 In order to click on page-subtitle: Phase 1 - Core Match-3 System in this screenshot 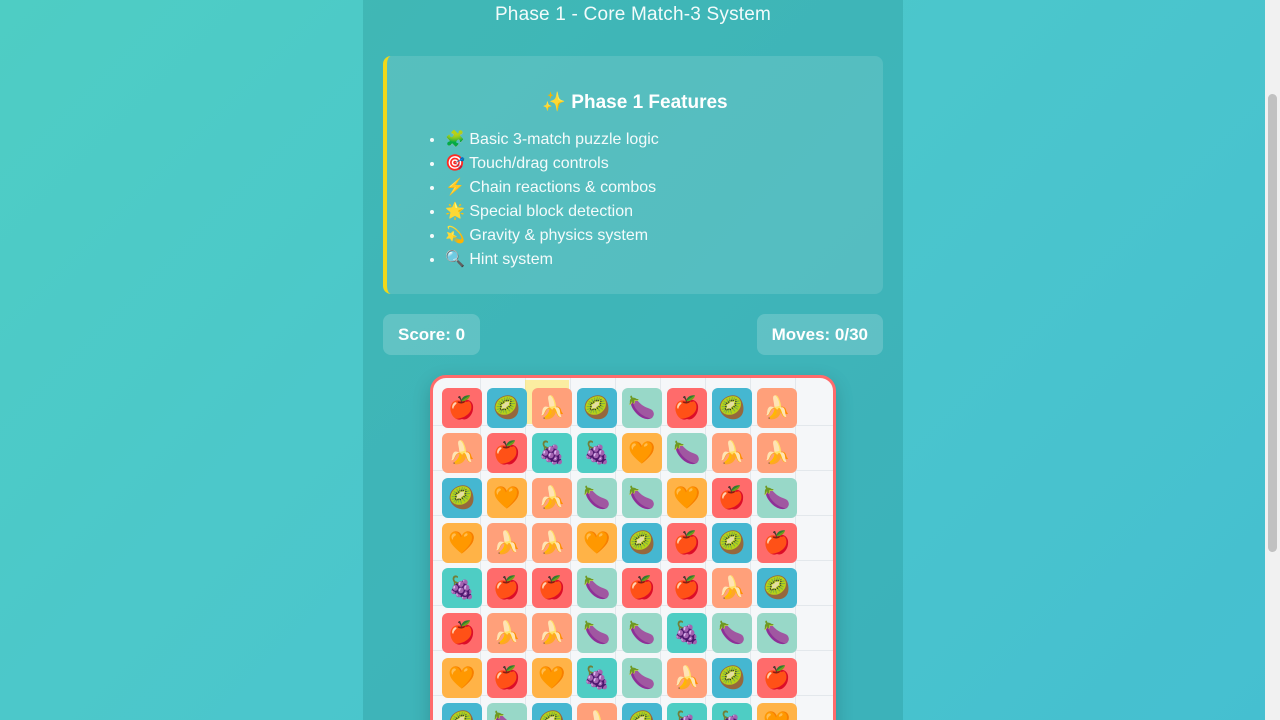, I will do `click(633, 14)`.